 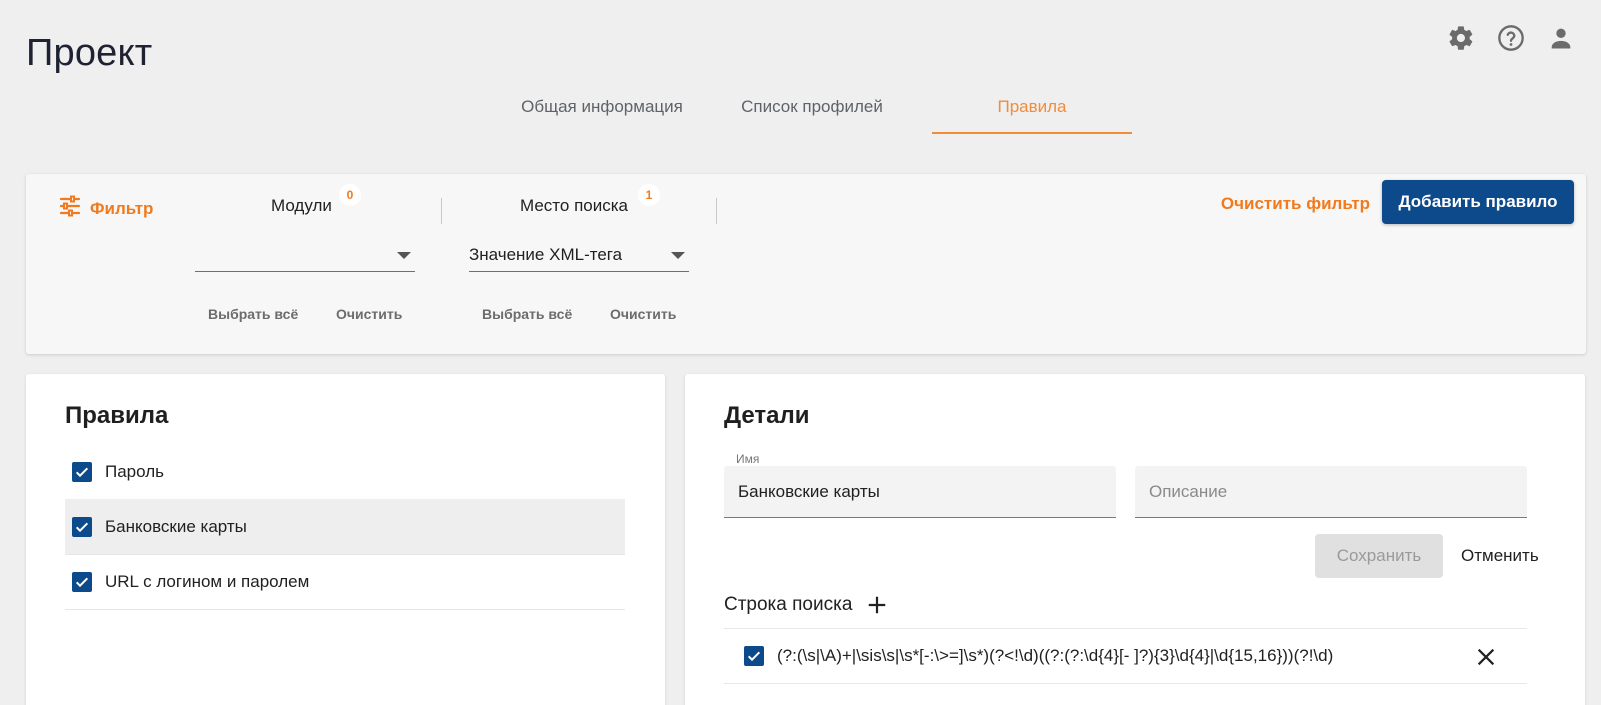 I want to click on details-title: Детали, so click(x=767, y=415).